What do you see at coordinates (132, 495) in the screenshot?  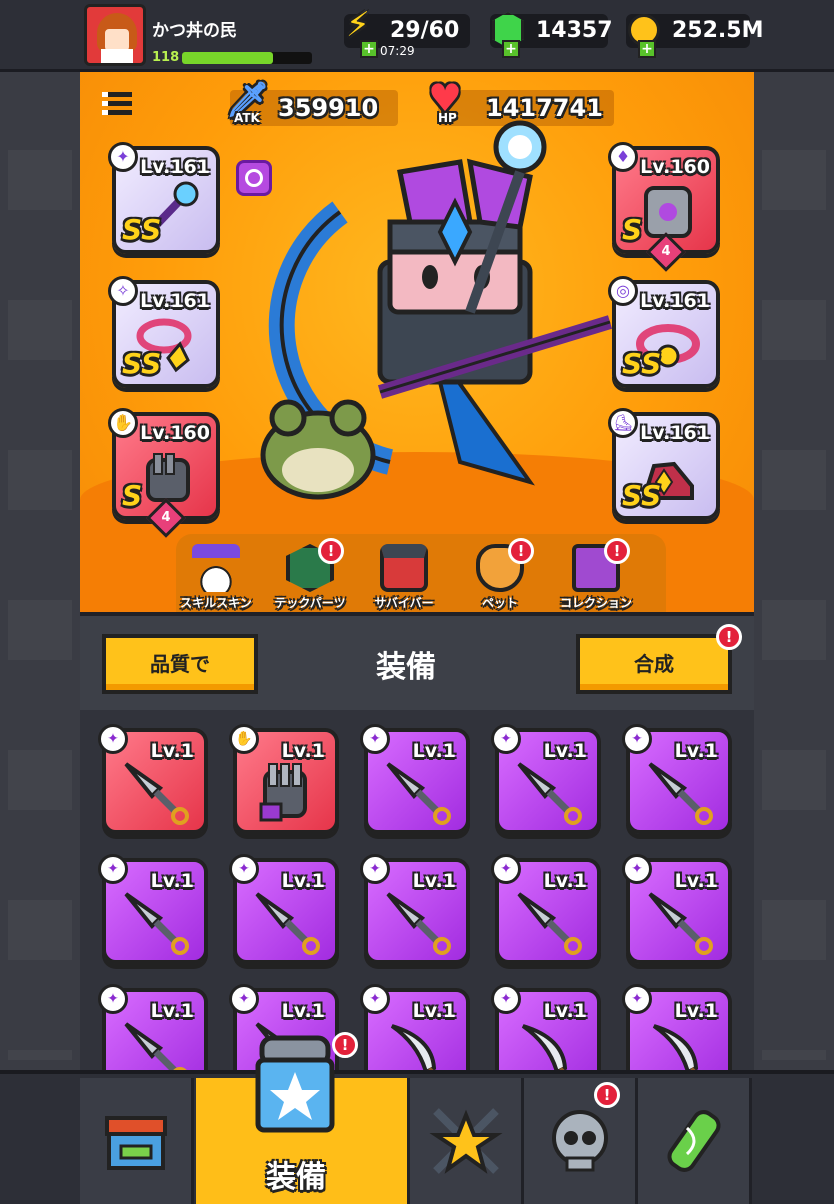 I see `equip-grade: S` at bounding box center [132, 495].